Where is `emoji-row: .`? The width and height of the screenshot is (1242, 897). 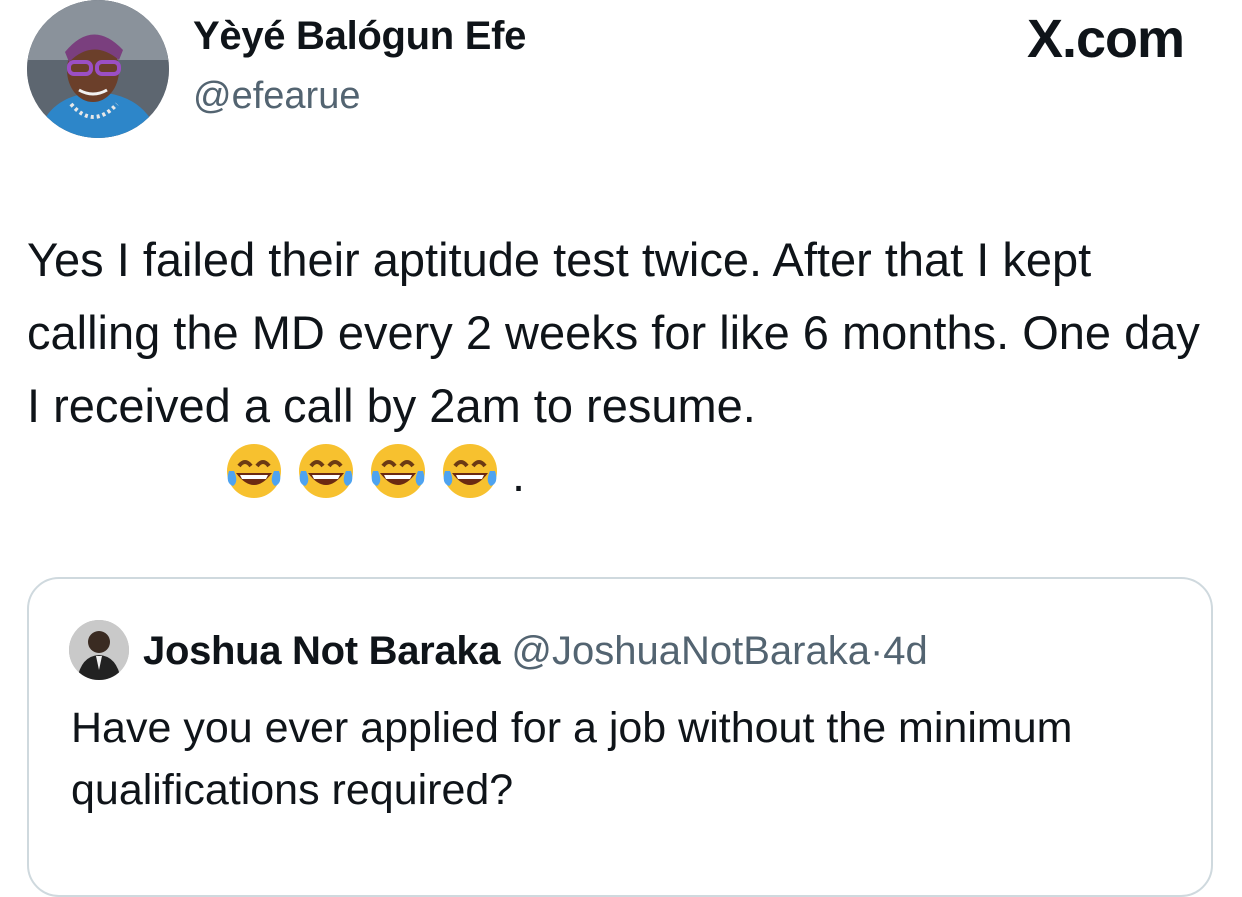 emoji-row: . is located at coordinates (374, 471).